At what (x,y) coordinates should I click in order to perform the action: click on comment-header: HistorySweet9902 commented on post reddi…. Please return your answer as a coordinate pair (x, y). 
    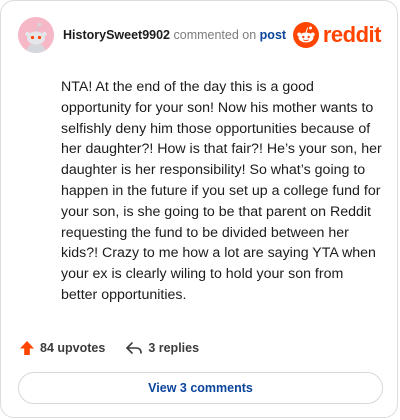
    Looking at the image, I should click on (200, 35).